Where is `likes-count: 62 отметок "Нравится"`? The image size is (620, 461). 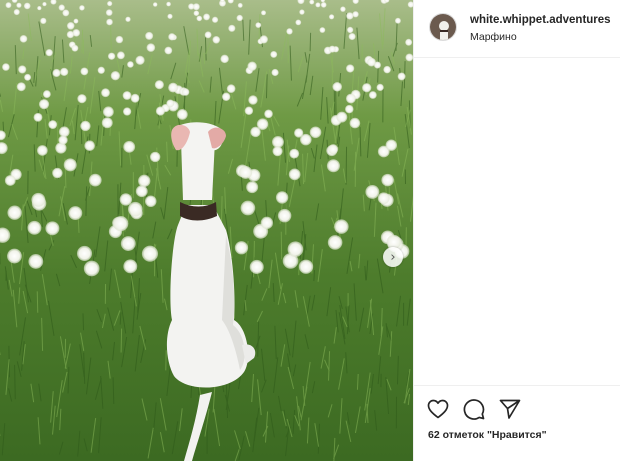
likes-count: 62 отметок "Нравится" is located at coordinates (487, 435).